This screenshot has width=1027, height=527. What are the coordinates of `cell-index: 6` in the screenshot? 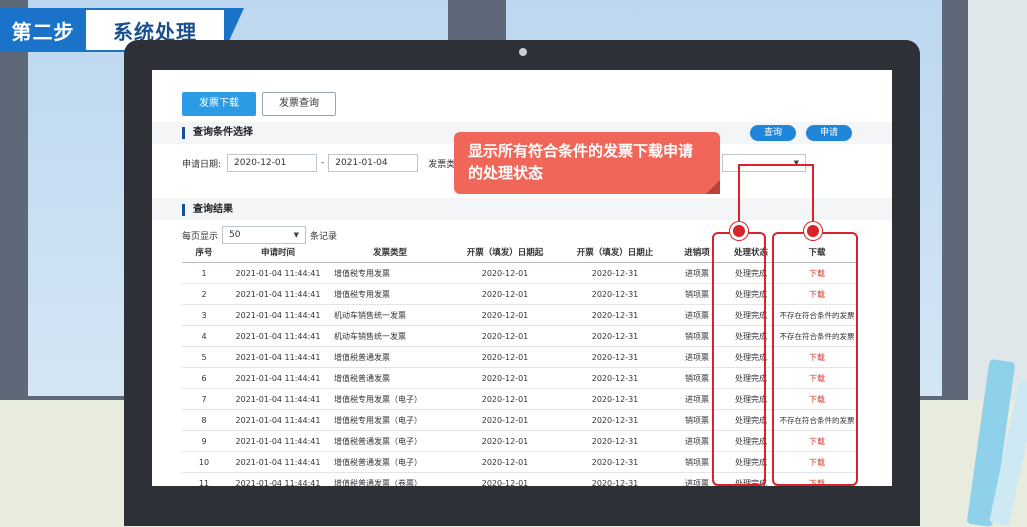 It's located at (204, 378).